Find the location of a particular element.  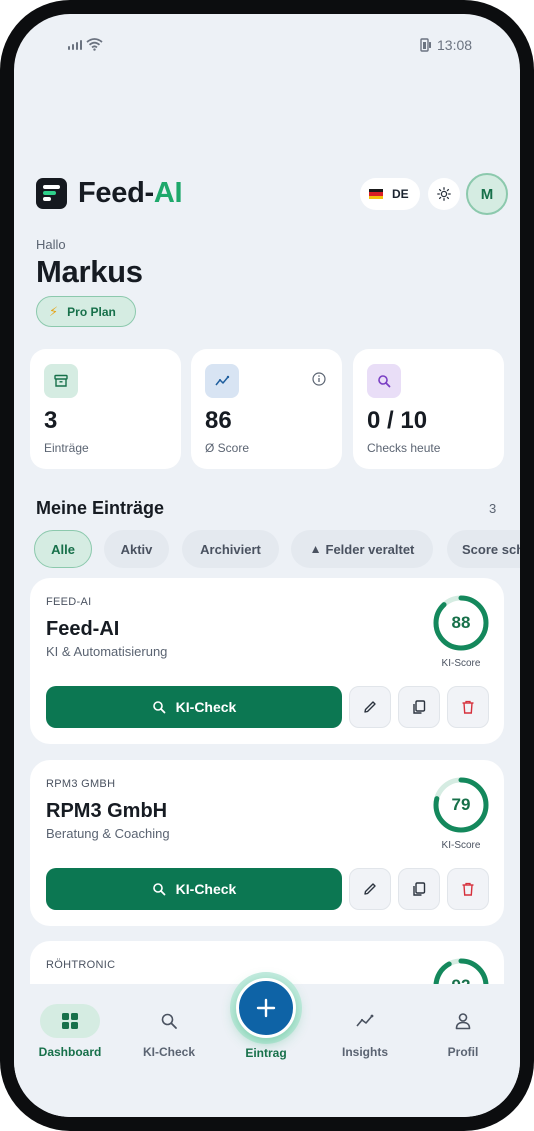

entry-subtitle: FEED-AI is located at coordinates (69, 602).